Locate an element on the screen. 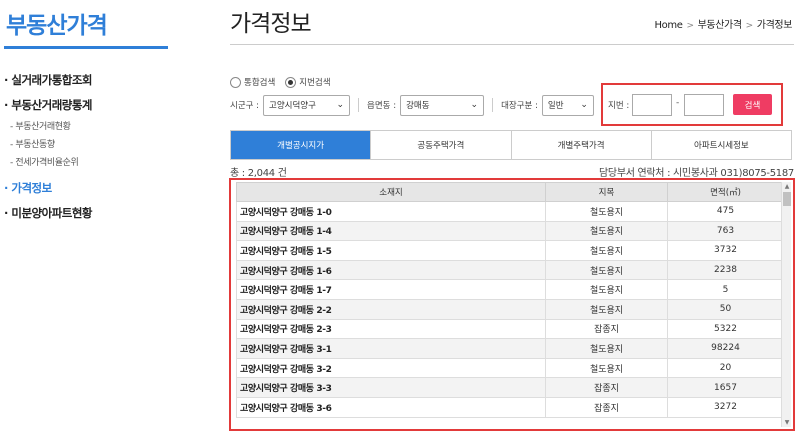  cell-address: 고양시덕양구 강매동 1-5 is located at coordinates (391, 250).